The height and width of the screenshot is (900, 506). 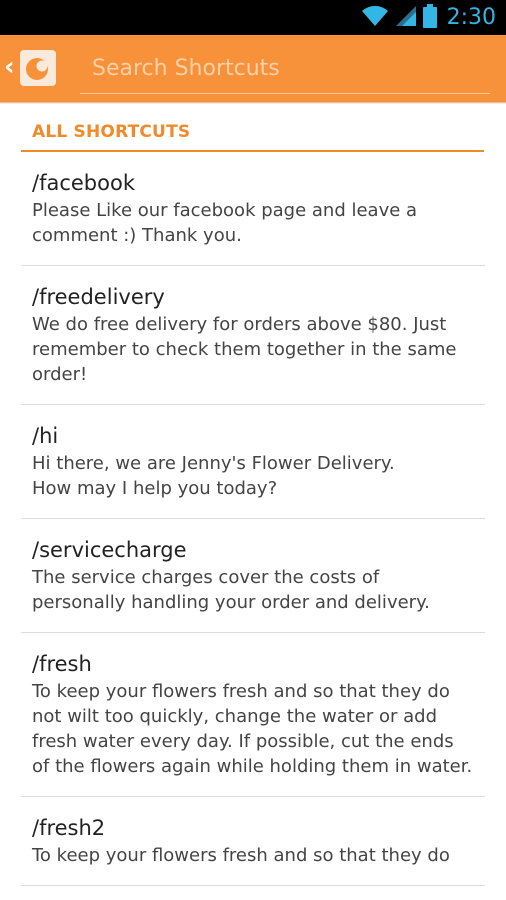 What do you see at coordinates (109, 550) in the screenshot?
I see `shortcut-name: /servicecharge` at bounding box center [109, 550].